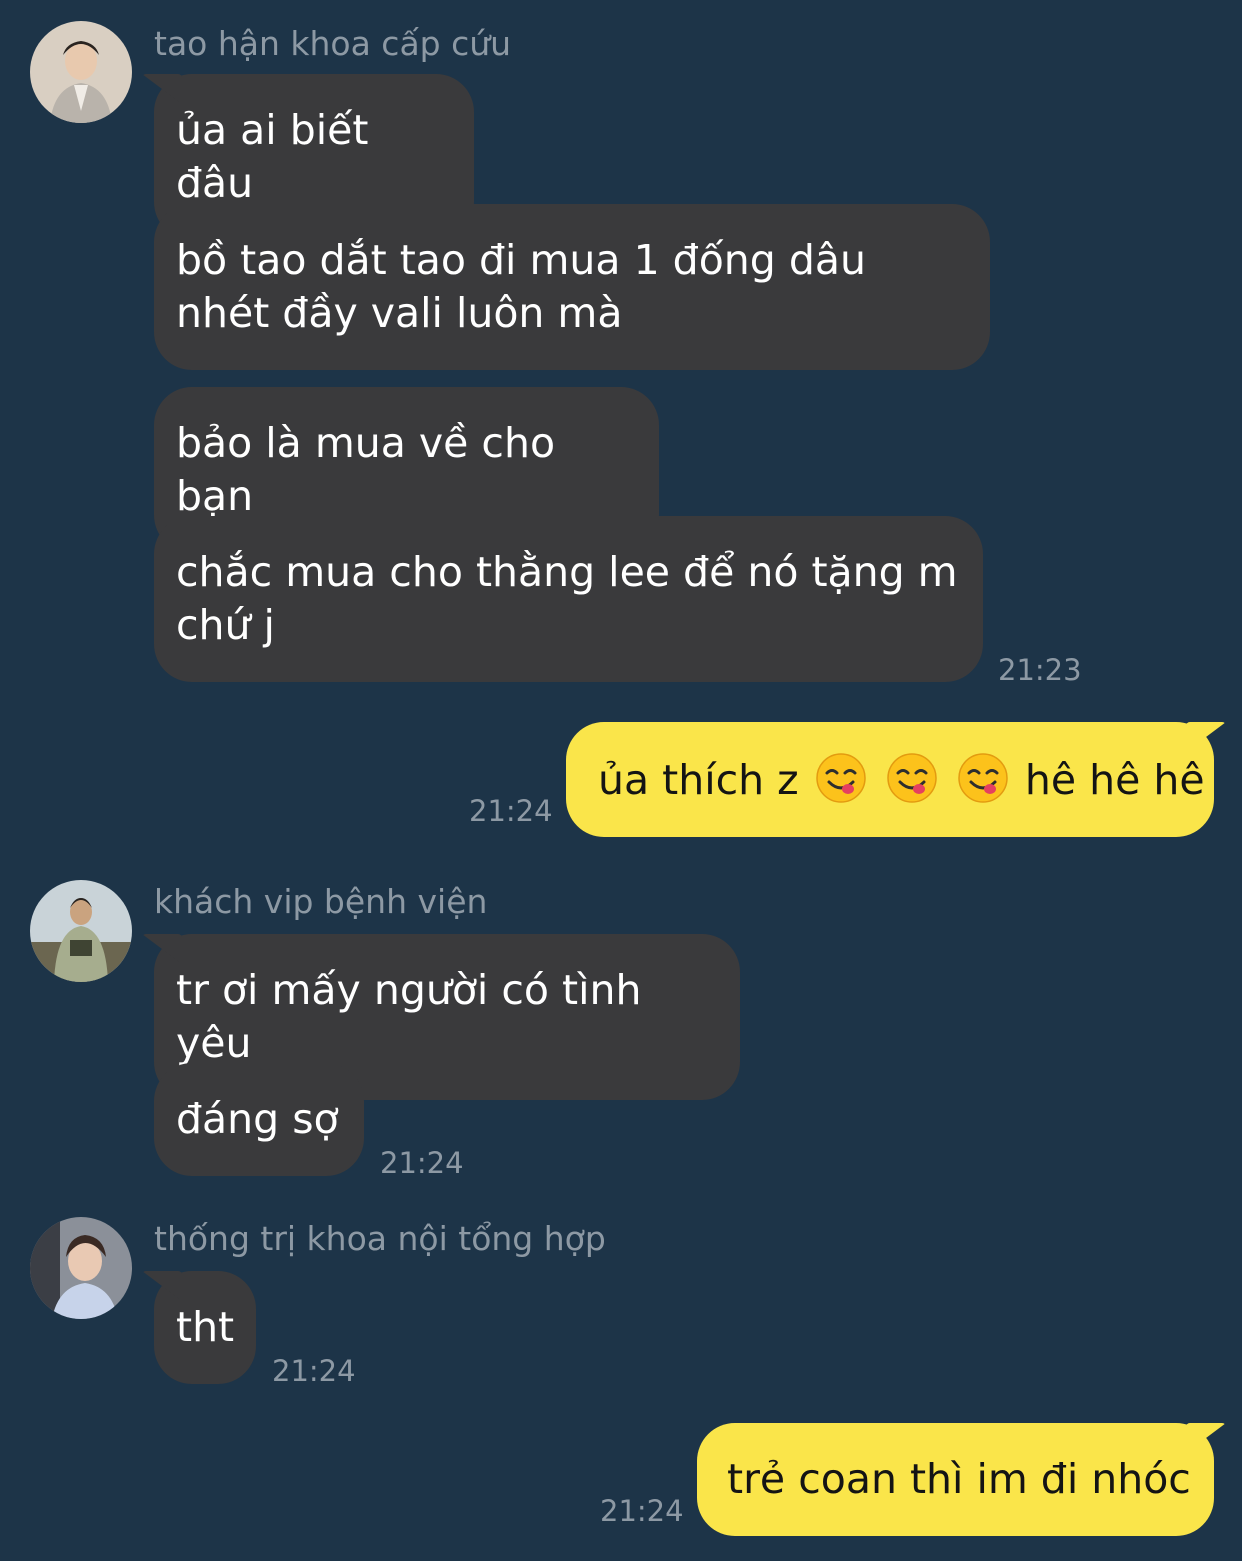 The image size is (1242, 1561). I want to click on sender-name: thống trị khoa nội tổng hợp, so click(380, 1238).